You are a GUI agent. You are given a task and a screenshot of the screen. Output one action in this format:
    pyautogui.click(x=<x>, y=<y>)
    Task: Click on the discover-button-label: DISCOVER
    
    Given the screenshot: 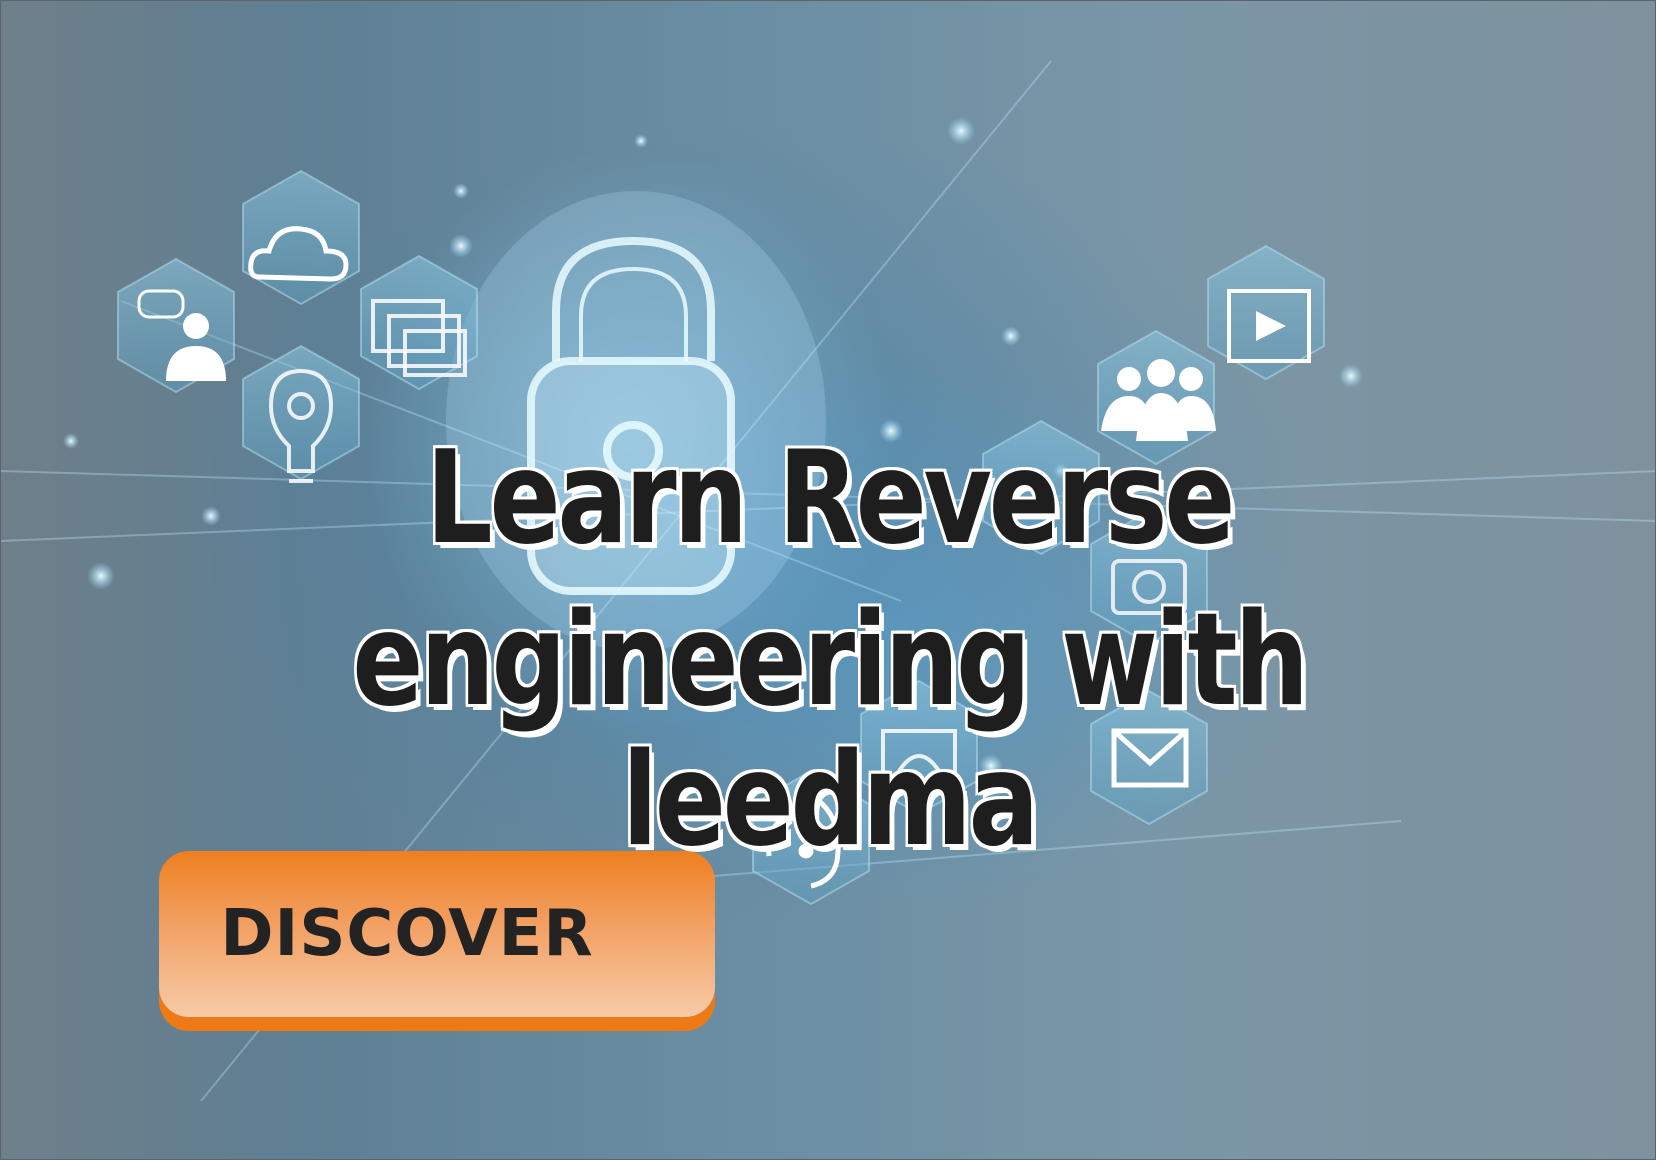 What is the action you would take?
    pyautogui.click(x=407, y=934)
    